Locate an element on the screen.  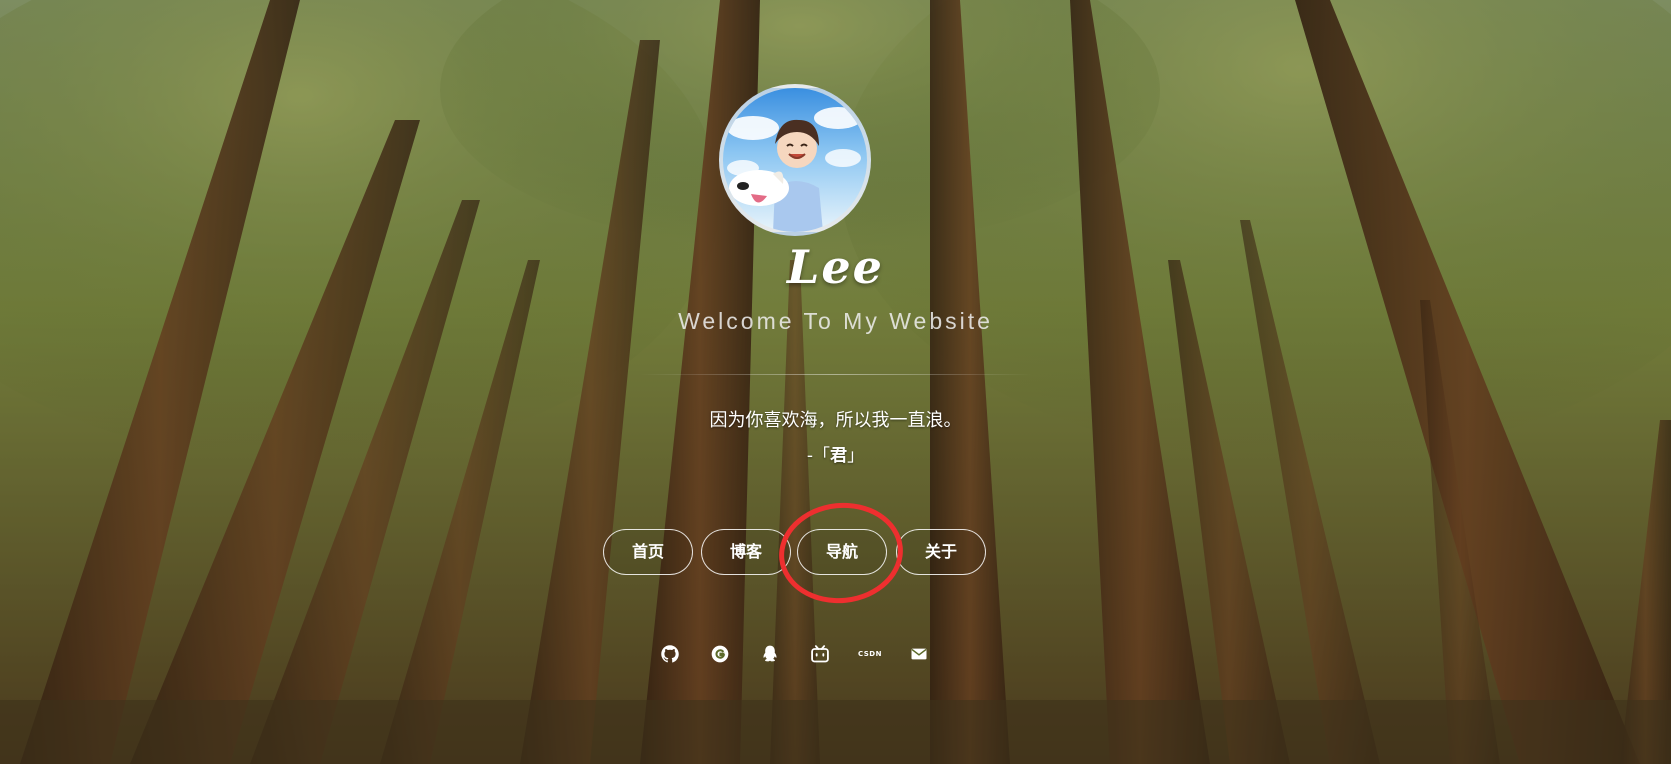
csdn-icon: CSDN is located at coordinates (870, 654).